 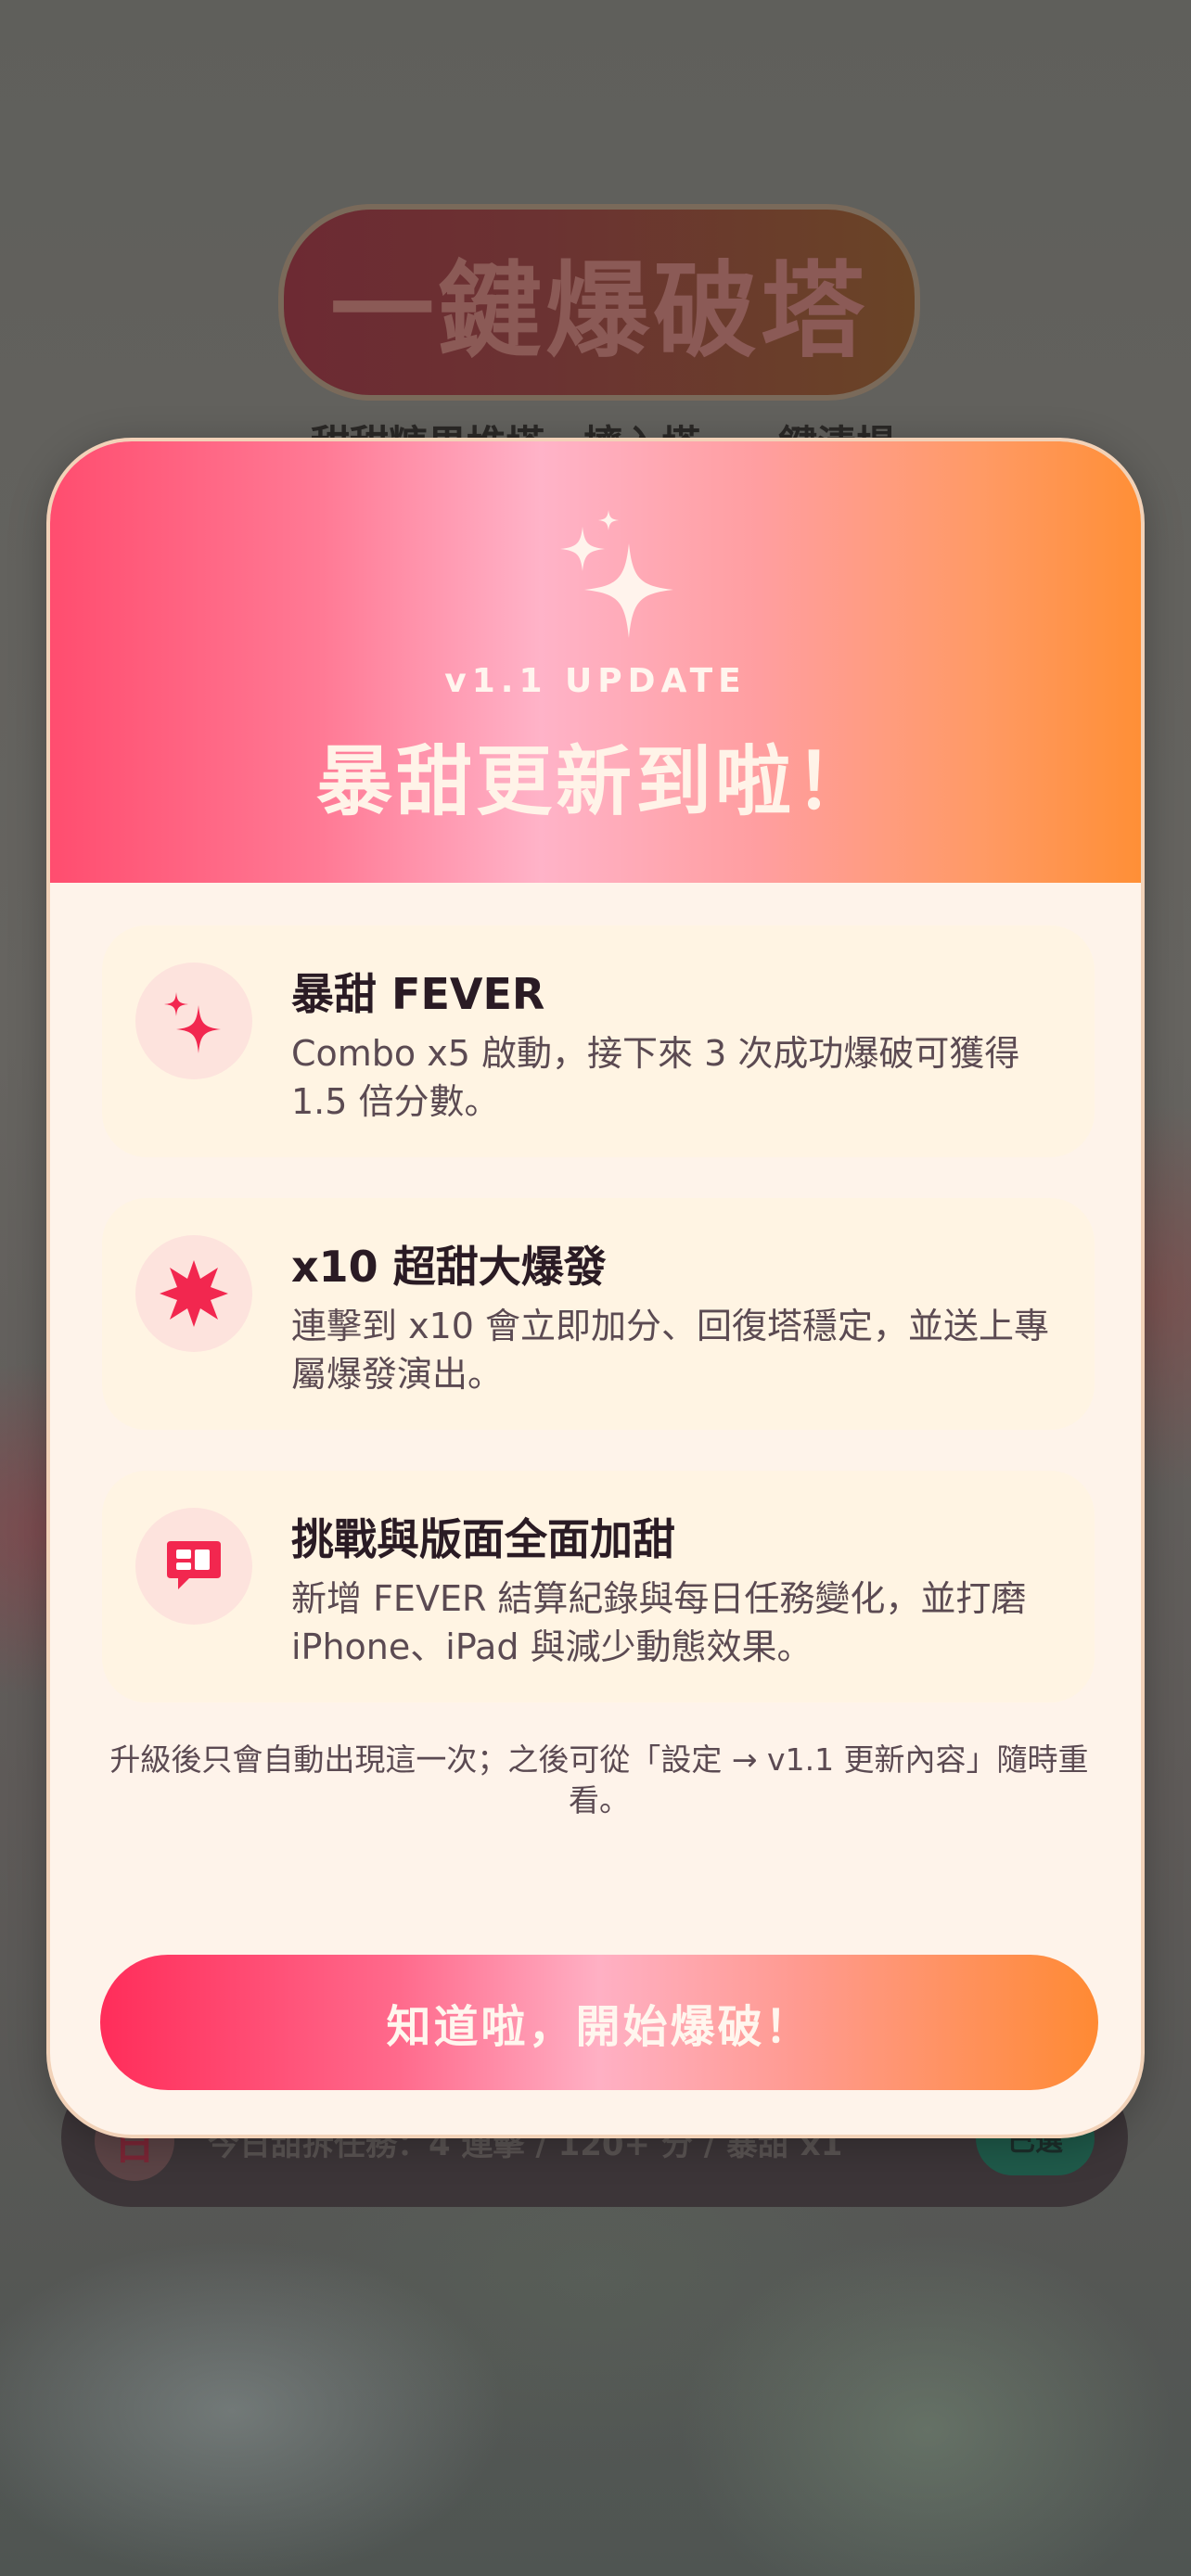 I want to click on game-title: 一鍵爆破塔, so click(x=599, y=311).